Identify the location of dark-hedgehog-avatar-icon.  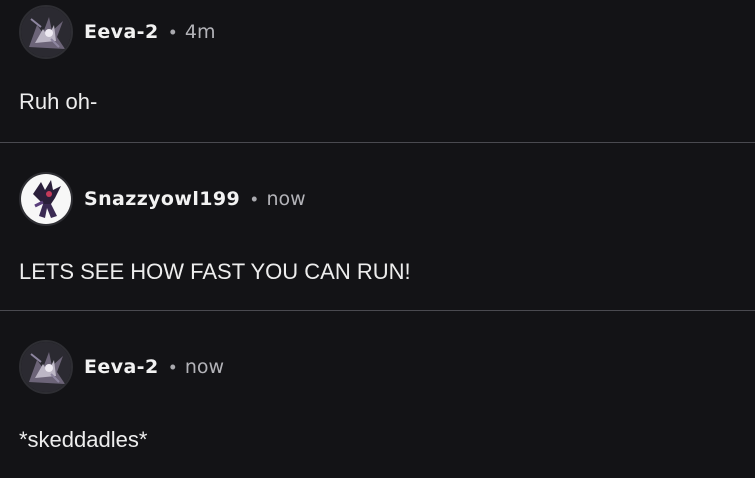
(46, 199).